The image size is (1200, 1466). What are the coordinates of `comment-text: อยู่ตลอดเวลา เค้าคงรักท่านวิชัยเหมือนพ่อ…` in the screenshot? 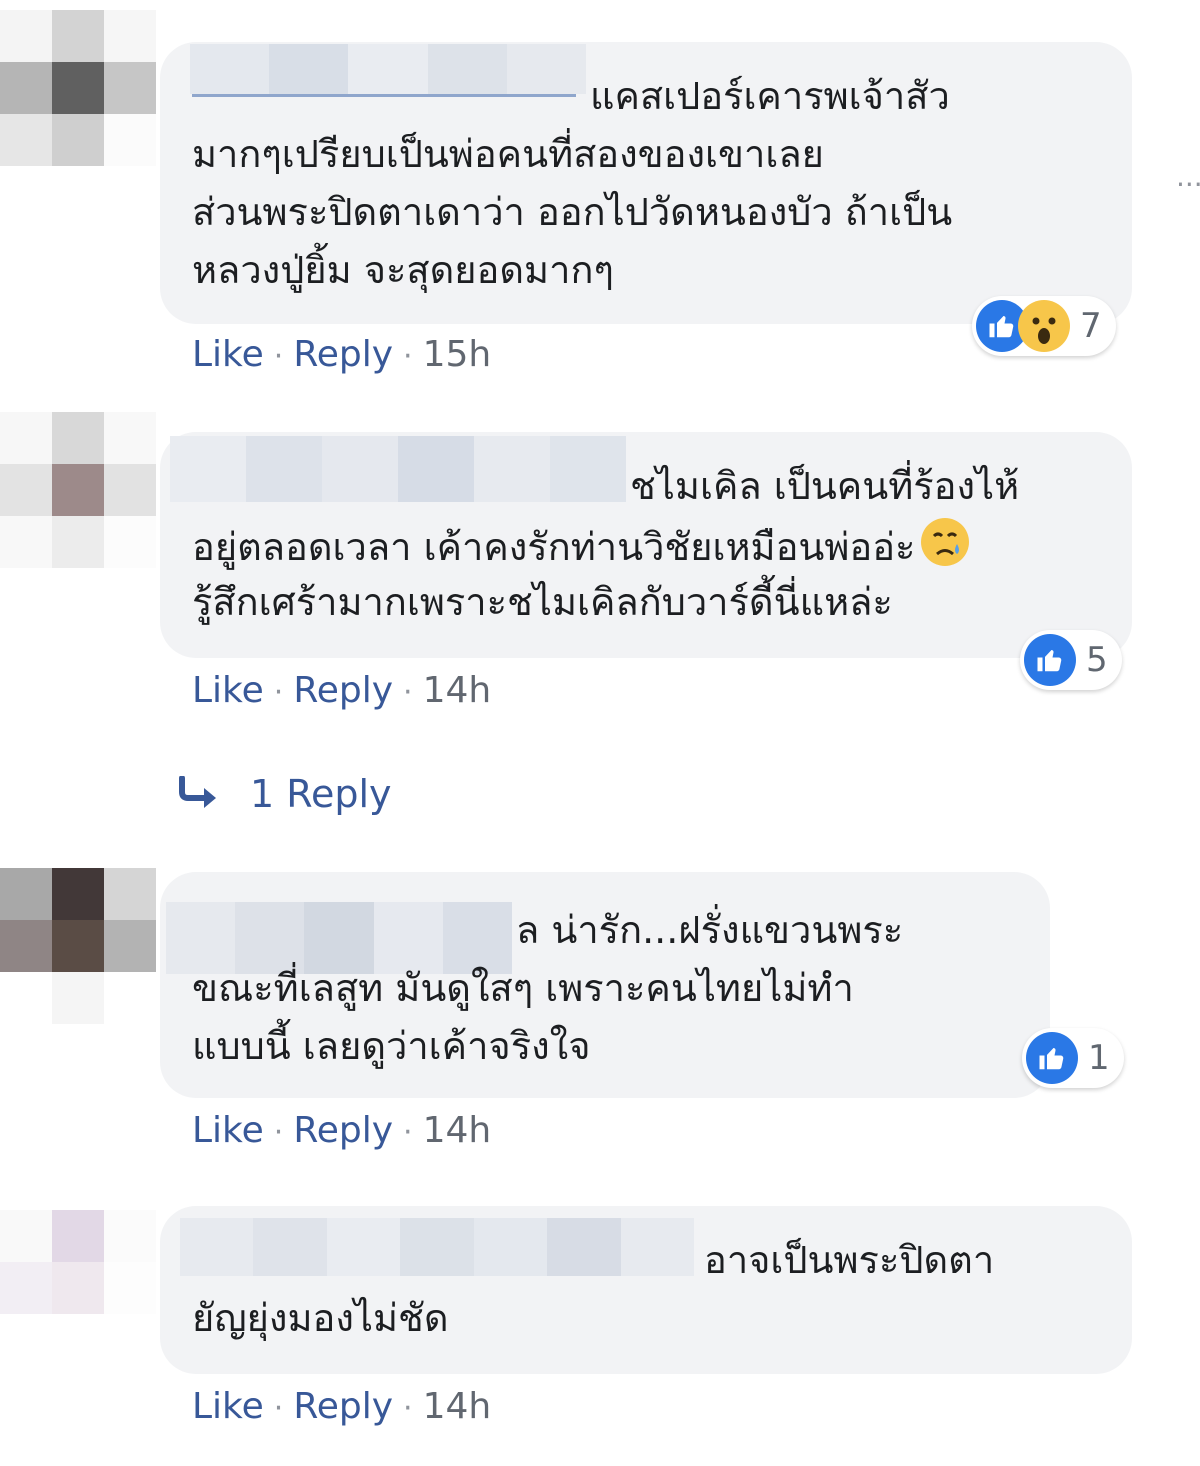 It's located at (581, 549).